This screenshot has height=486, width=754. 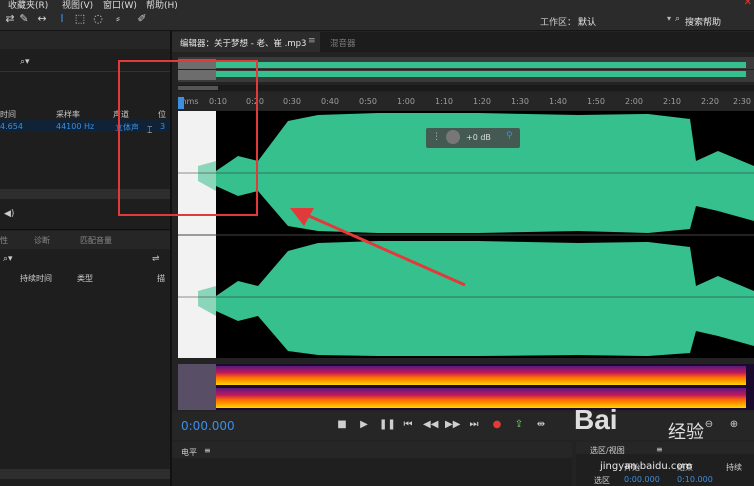 I want to click on skip-selection-icon: ⇹, so click(x=541, y=424).